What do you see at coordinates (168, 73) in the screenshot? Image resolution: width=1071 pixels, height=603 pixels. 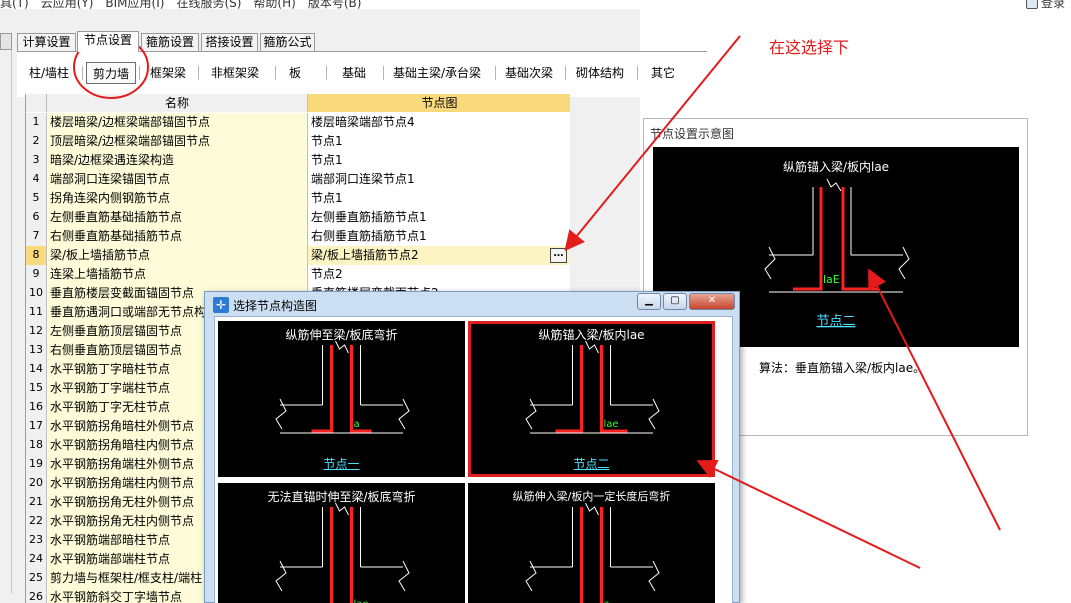 I see `subtab-3: 框架梁` at bounding box center [168, 73].